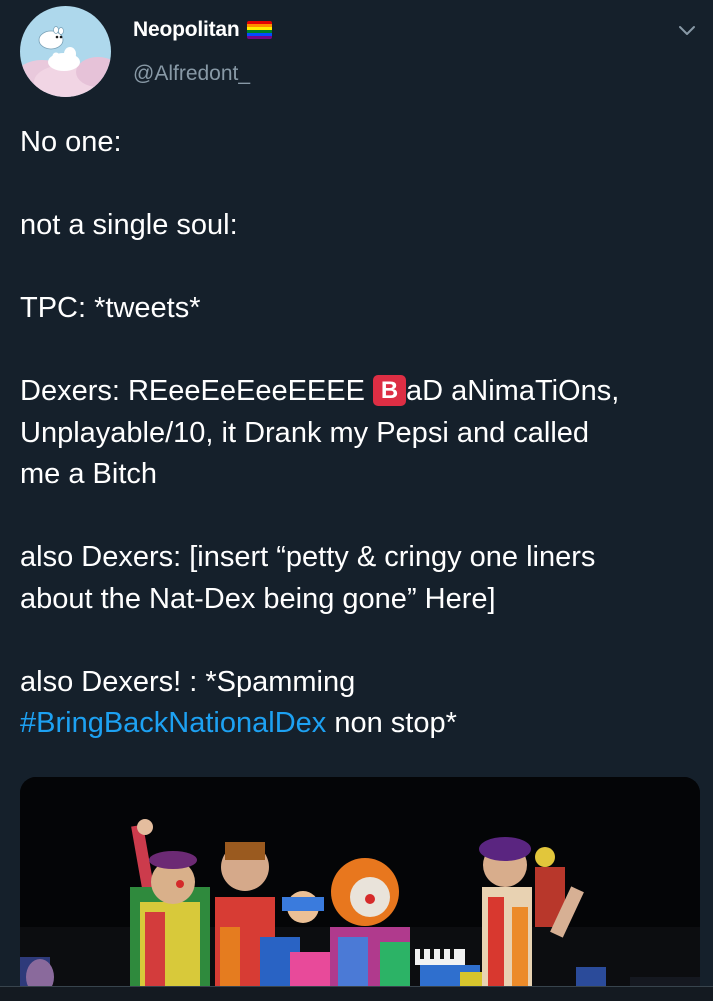 This screenshot has height=1001, width=713. What do you see at coordinates (390, 390) in the screenshot?
I see `b-button-emoji-icon: B` at bounding box center [390, 390].